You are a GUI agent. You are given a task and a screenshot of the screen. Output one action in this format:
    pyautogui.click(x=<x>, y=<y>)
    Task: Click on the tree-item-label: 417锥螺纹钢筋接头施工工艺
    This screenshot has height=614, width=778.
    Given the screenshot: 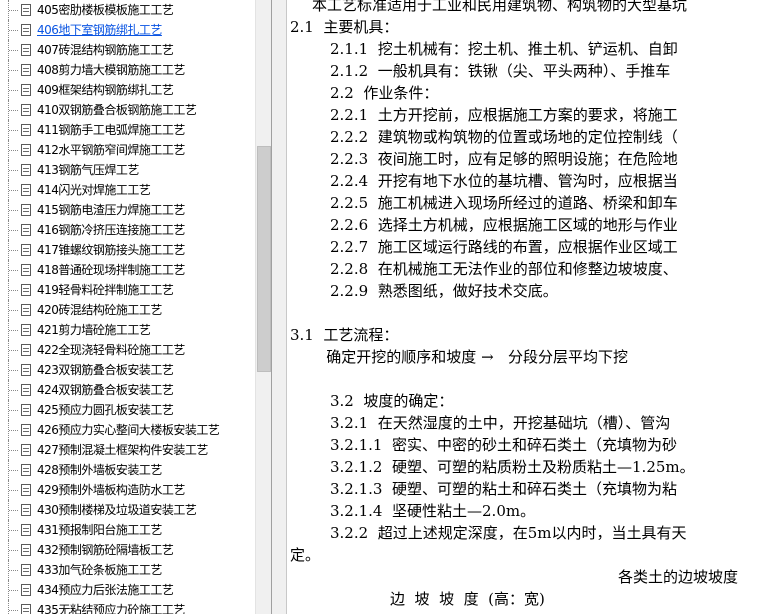 What is the action you would take?
    pyautogui.click(x=111, y=250)
    